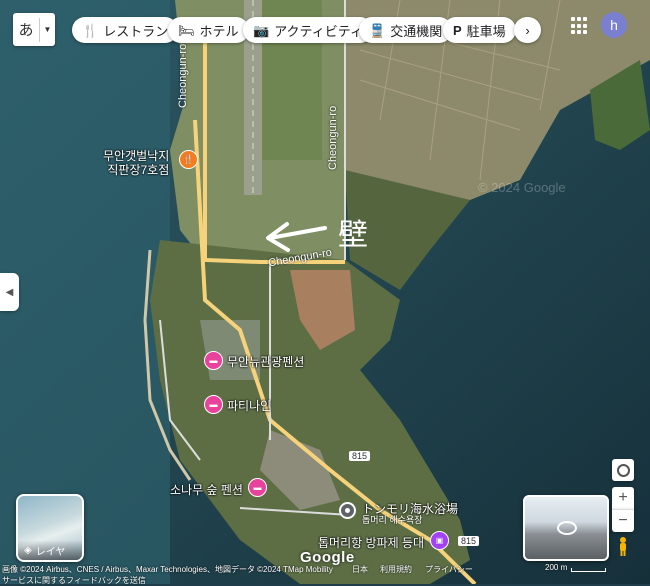  Describe the element at coordinates (614, 25) in the screenshot. I see `avatar: h` at that location.